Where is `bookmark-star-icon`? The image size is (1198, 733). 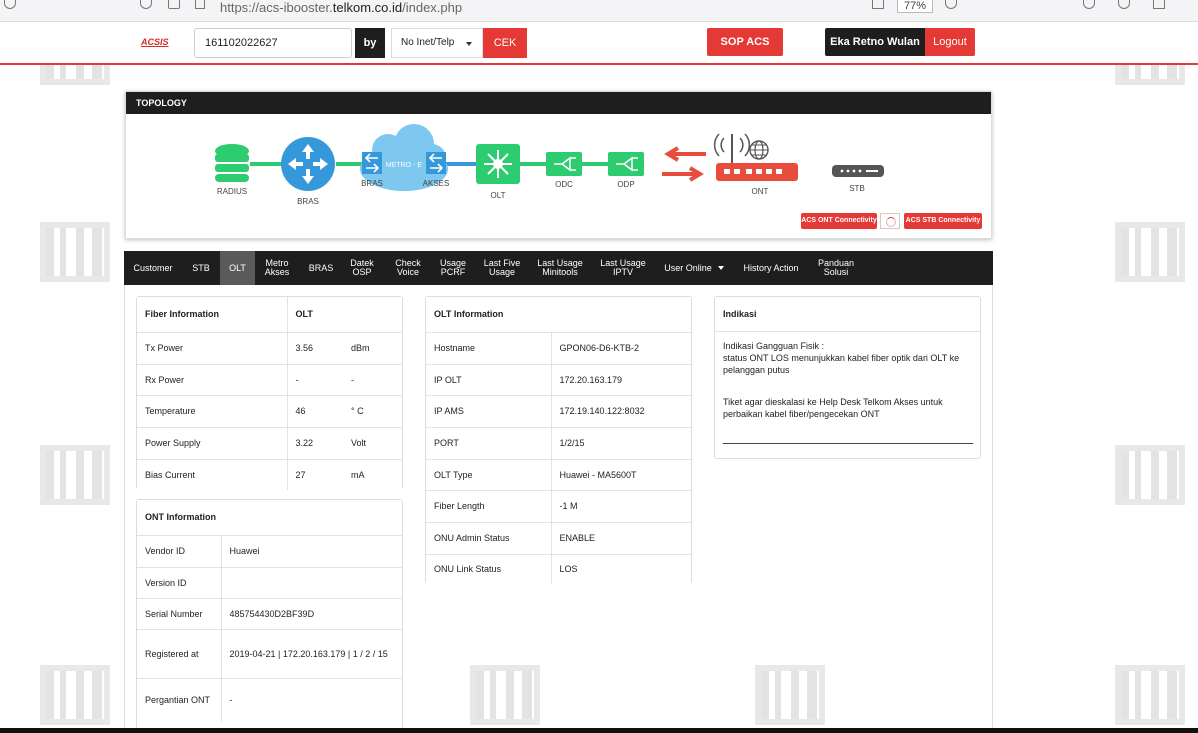
bookmark-star-icon is located at coordinates (951, 4).